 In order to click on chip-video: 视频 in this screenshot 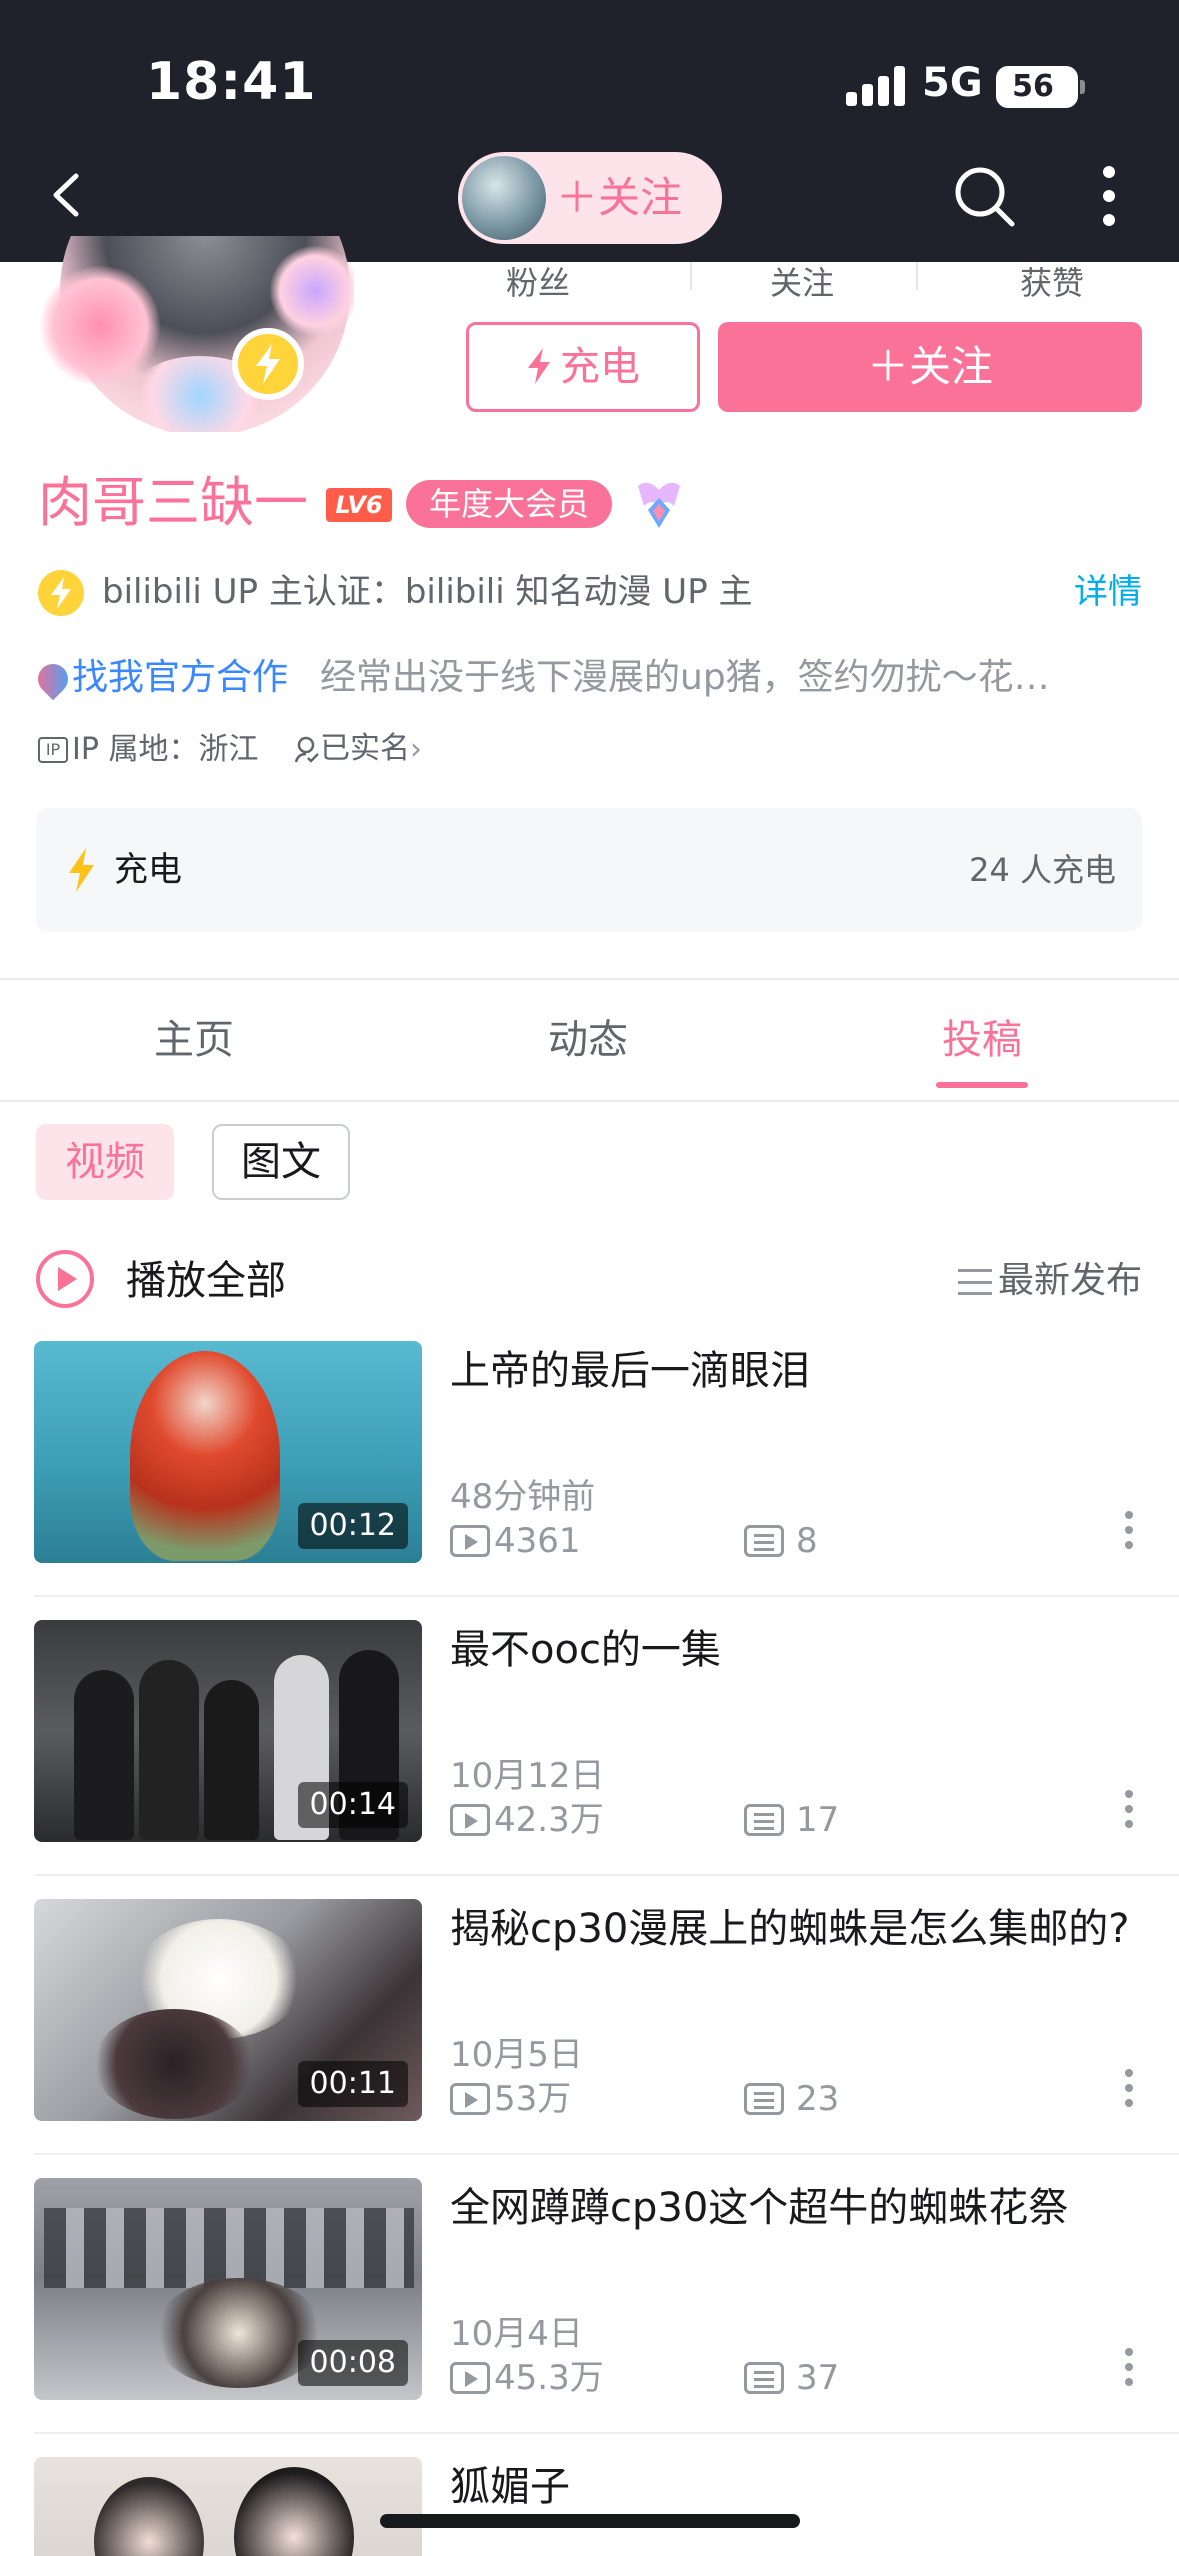, I will do `click(105, 1162)`.